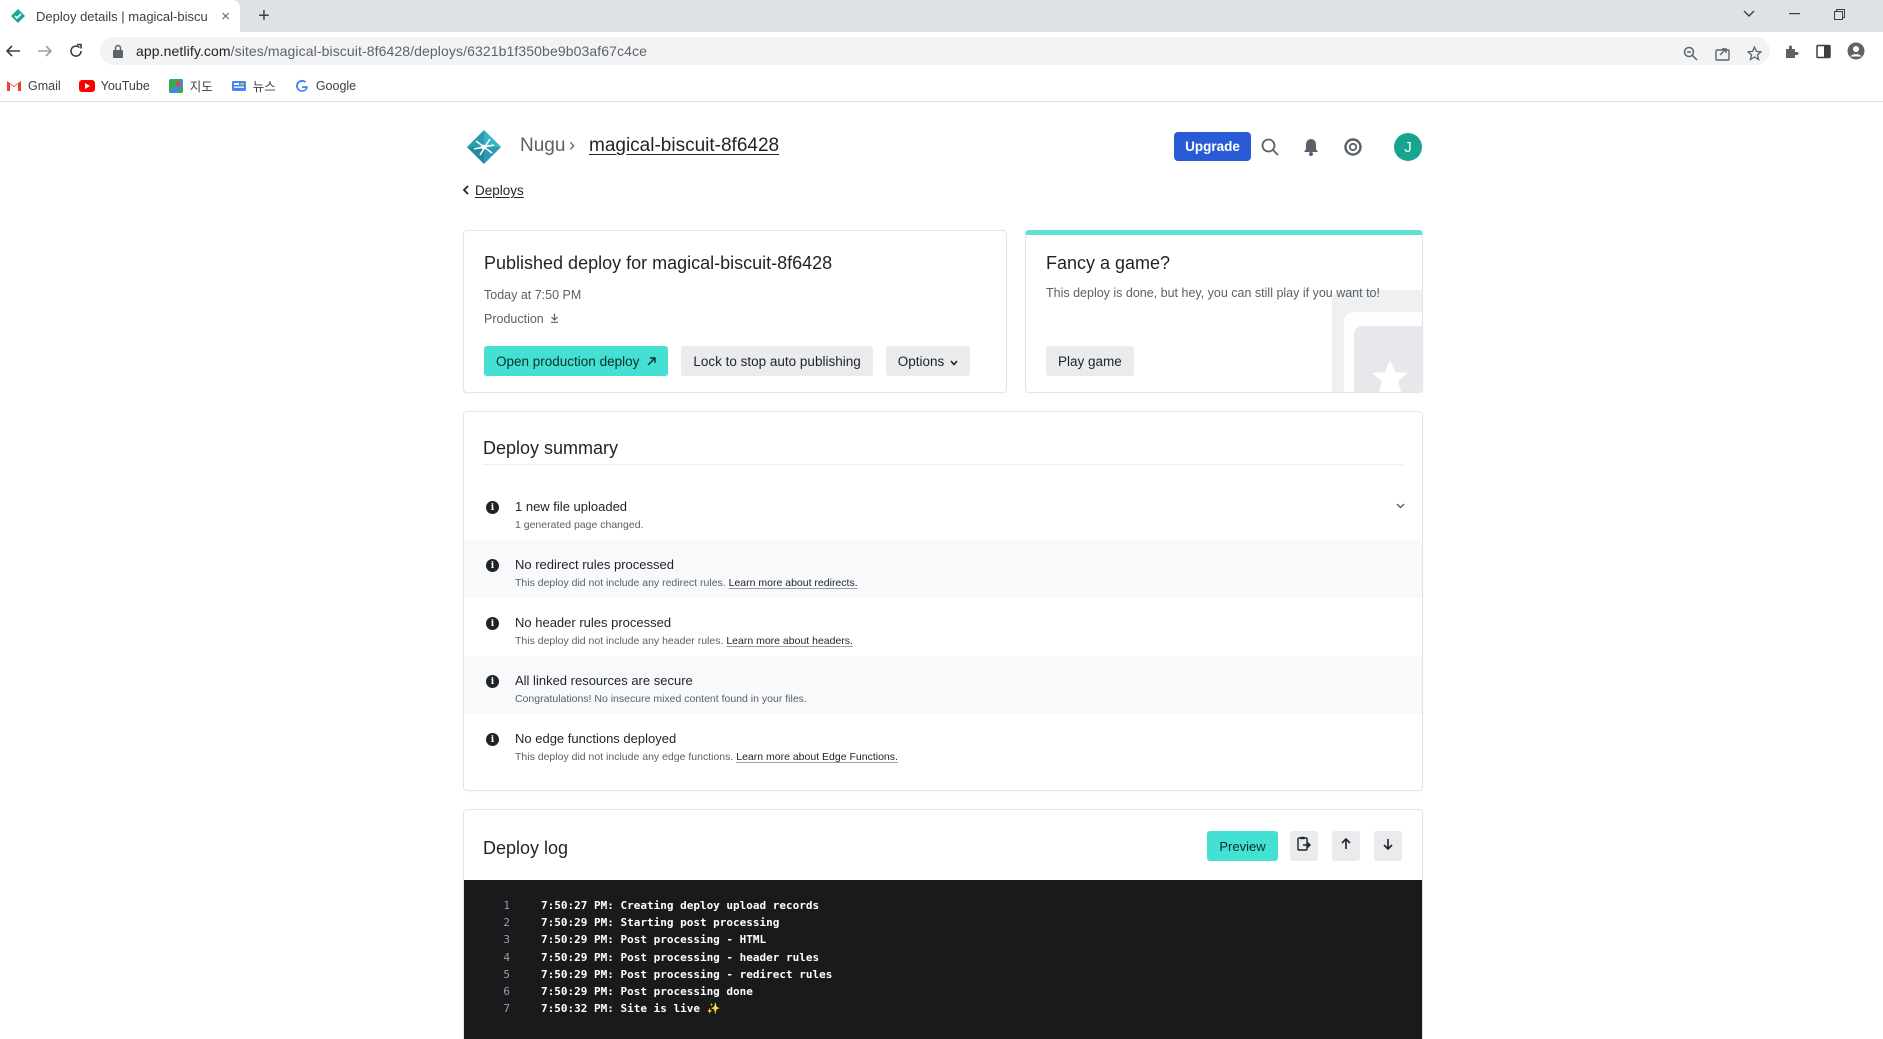 The height and width of the screenshot is (1039, 1883). Describe the element at coordinates (302, 86) in the screenshot. I see `google-icon` at that location.